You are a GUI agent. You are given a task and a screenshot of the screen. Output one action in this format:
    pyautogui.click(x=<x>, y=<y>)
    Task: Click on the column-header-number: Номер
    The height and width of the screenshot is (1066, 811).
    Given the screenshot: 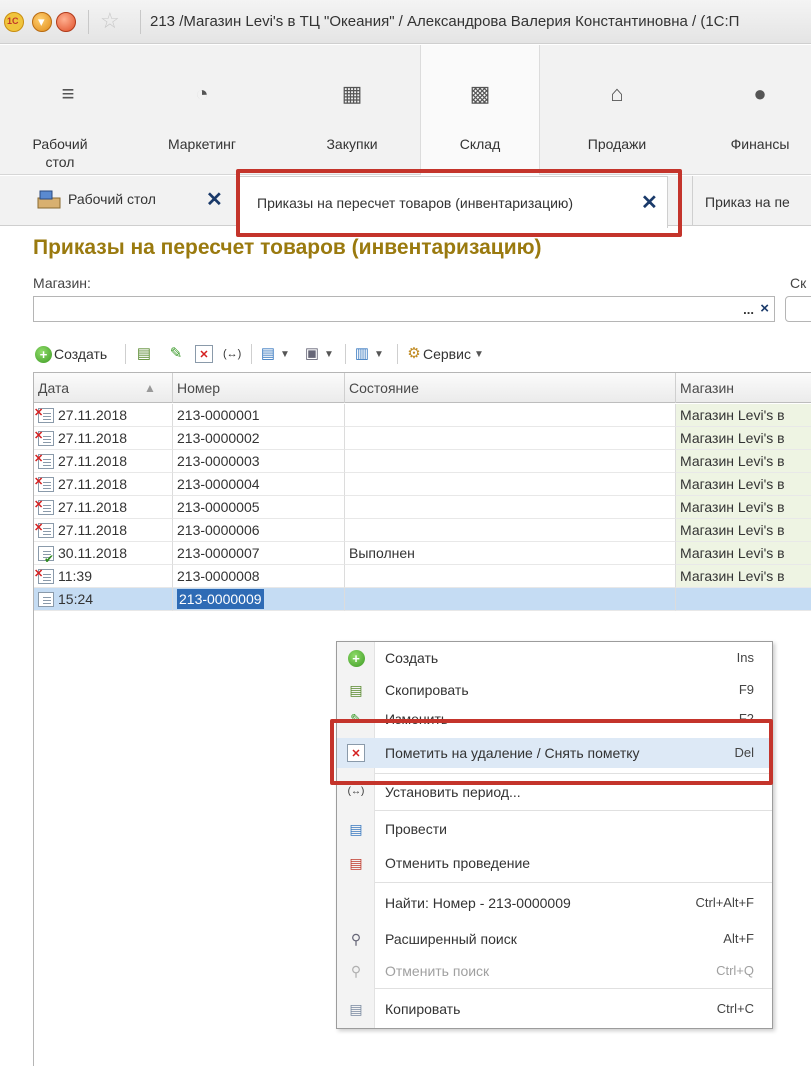 What is the action you would take?
    pyautogui.click(x=259, y=388)
    